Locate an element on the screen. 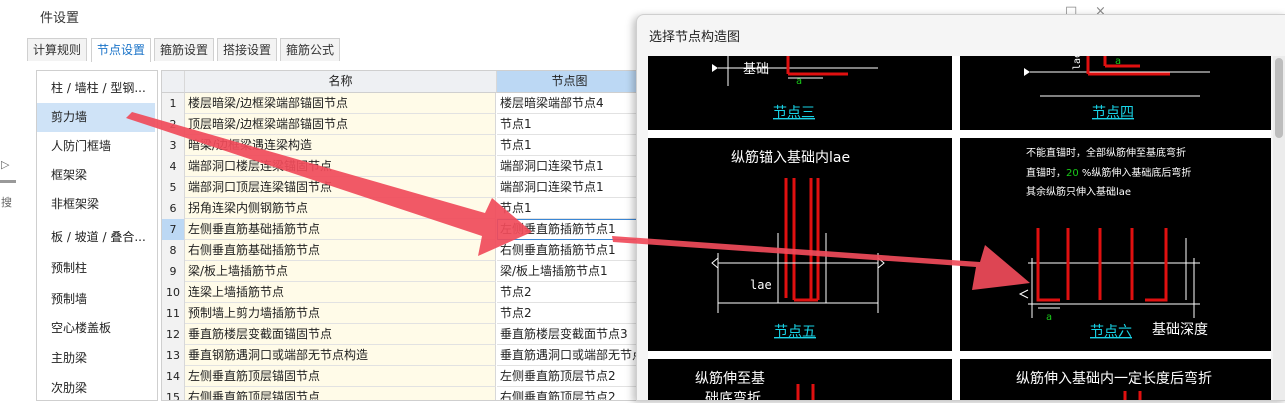 This screenshot has height=403, width=1285. row-node-cell: 垂直筋楼层变截面节点3 is located at coordinates (569, 334).